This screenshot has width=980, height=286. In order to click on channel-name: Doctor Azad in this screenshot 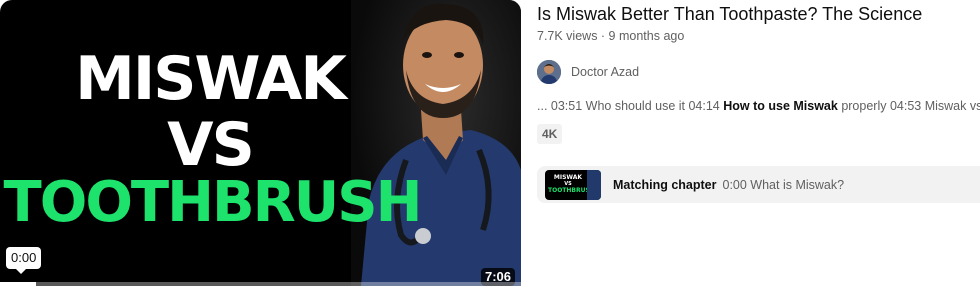, I will do `click(605, 72)`.